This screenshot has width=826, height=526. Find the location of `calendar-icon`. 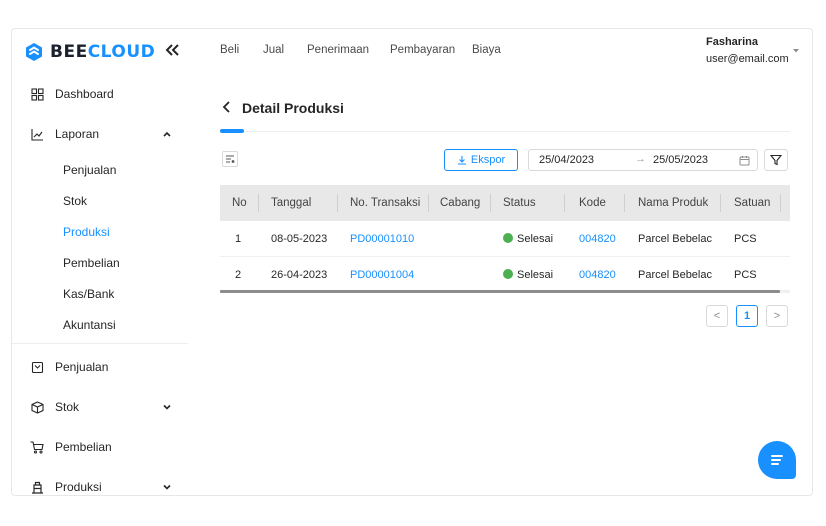

calendar-icon is located at coordinates (744, 161).